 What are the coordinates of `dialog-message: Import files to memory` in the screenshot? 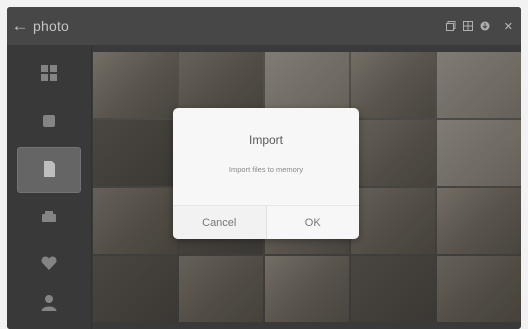 It's located at (266, 169).